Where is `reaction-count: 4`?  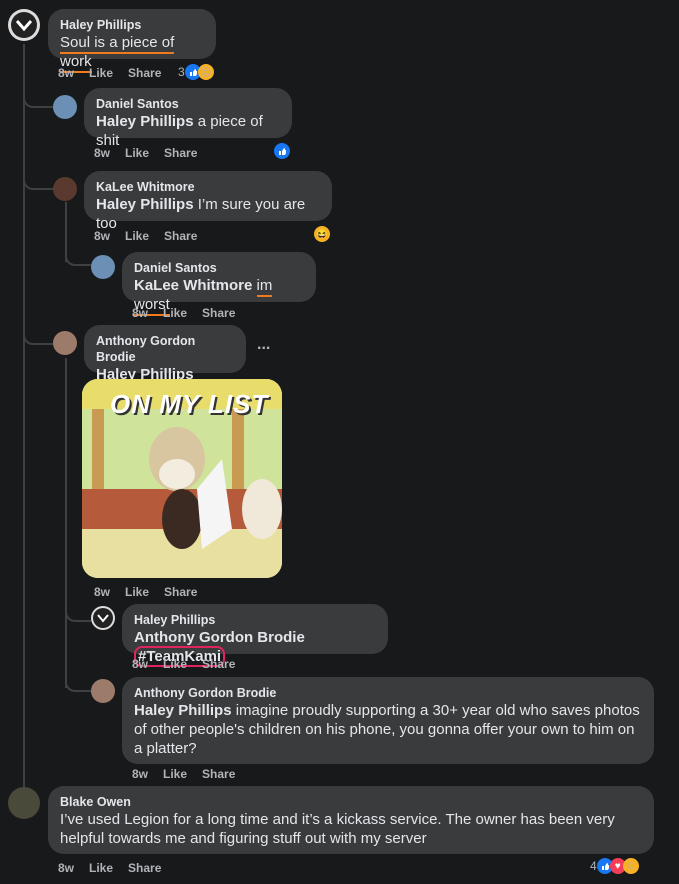
reaction-count: 4 is located at coordinates (593, 866).